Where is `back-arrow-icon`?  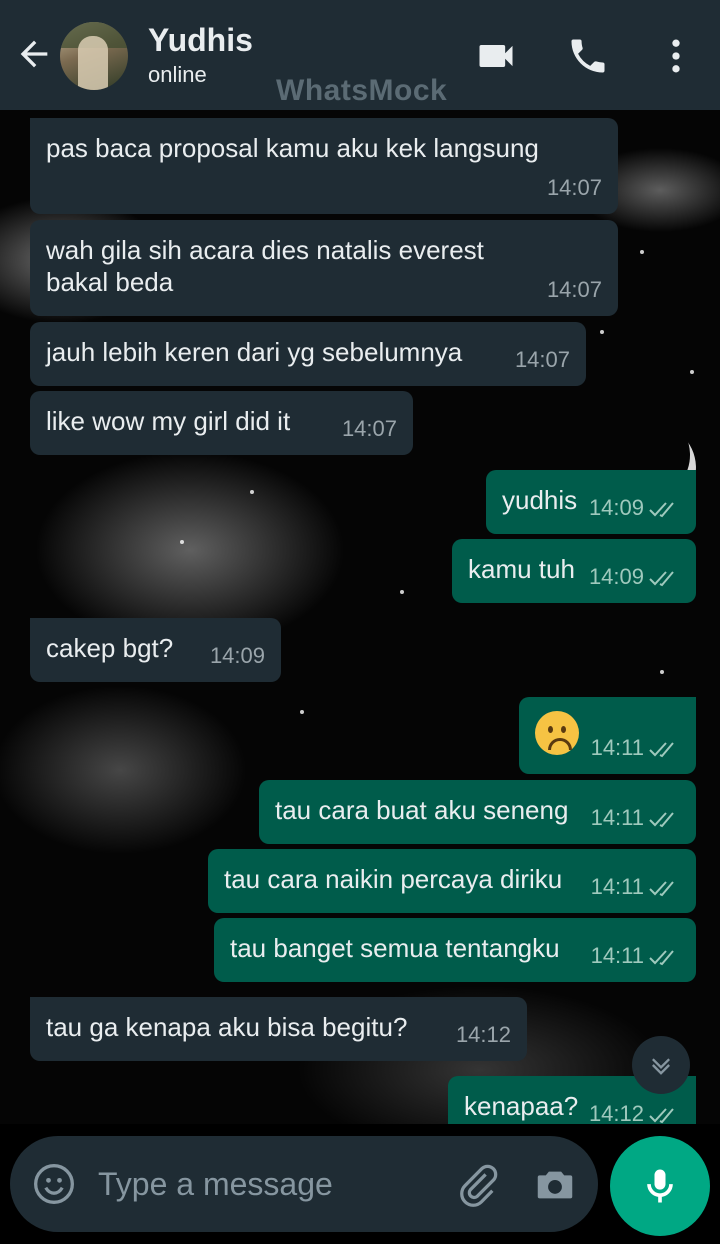
back-arrow-icon is located at coordinates (34, 54).